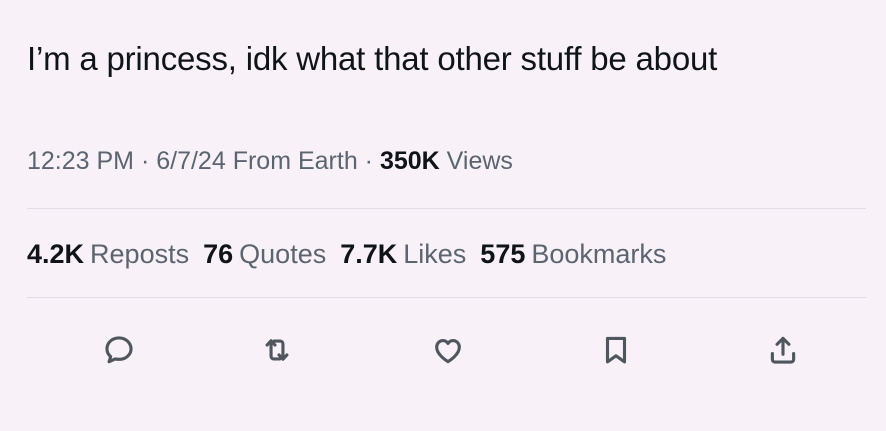 The image size is (886, 431). Describe the element at coordinates (435, 254) in the screenshot. I see `stat-label: Likes` at that location.